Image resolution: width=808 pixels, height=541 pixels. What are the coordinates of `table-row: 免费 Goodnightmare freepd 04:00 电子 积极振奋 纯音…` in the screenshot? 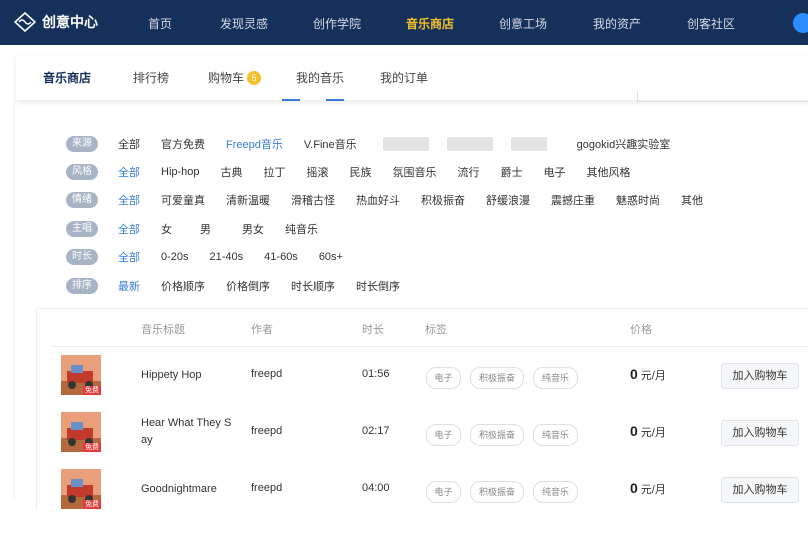 It's located at (422, 489).